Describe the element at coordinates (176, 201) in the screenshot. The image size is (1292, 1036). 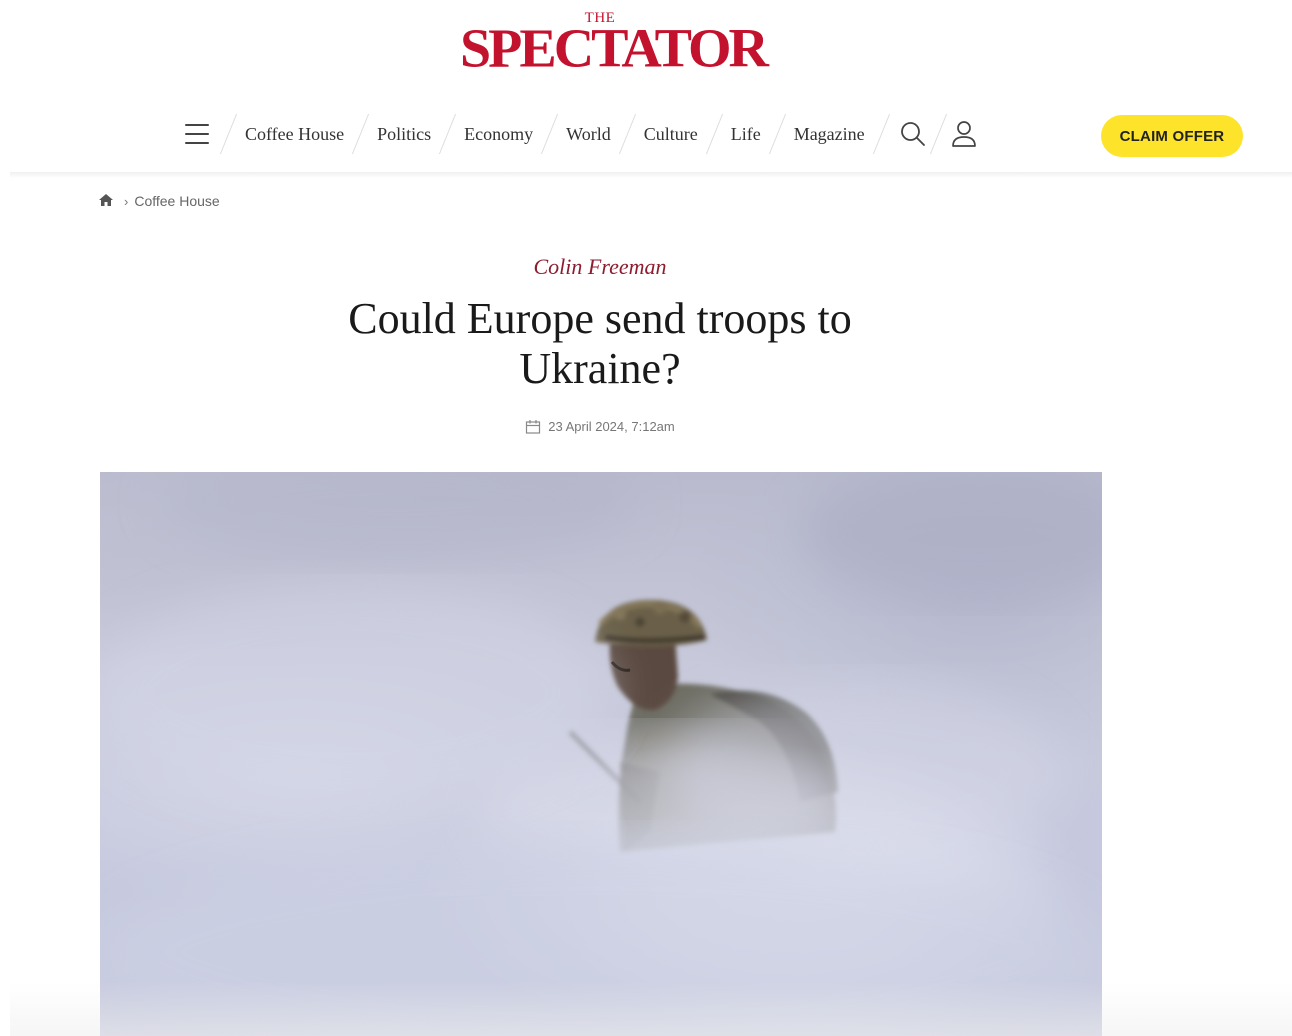
I see `breadcrumb-section-link: Coffee House` at that location.